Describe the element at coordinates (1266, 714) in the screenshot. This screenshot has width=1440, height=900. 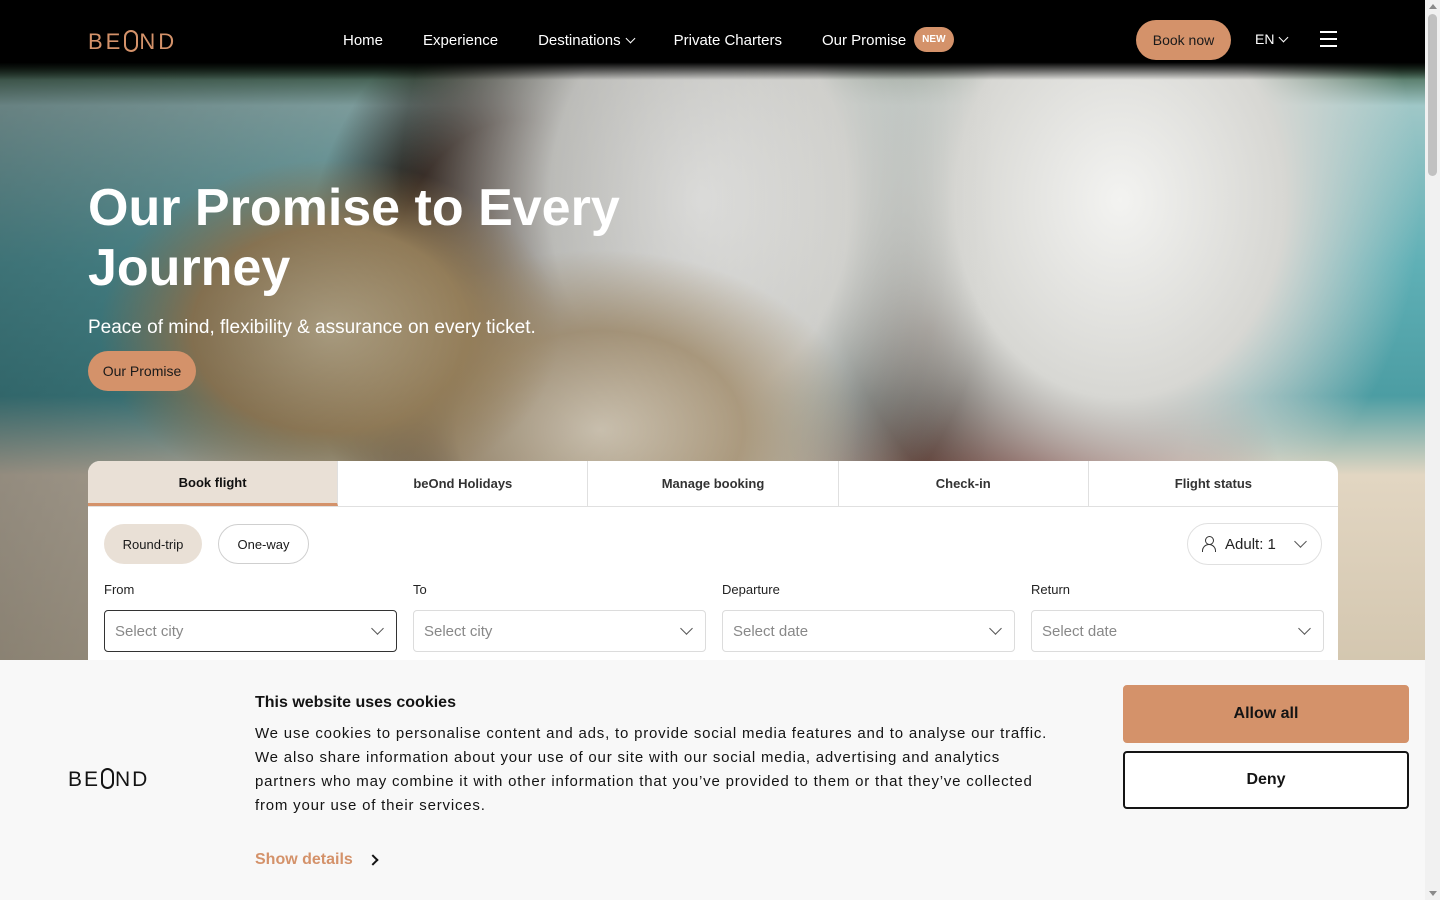
I see `allow-all-button: Allow all` at that location.